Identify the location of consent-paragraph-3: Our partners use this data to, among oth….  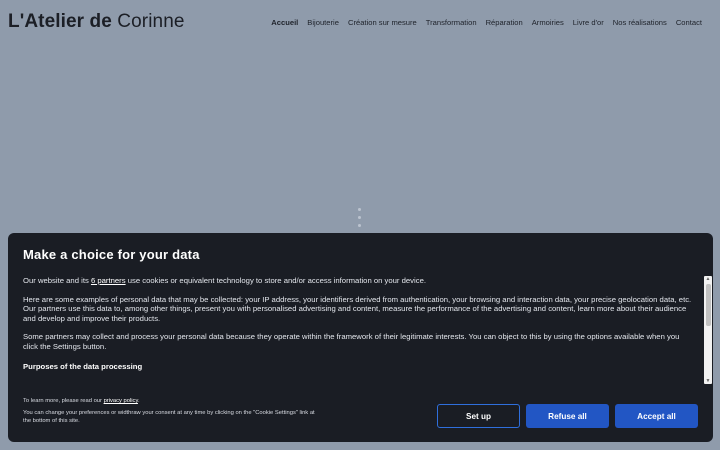
(358, 313).